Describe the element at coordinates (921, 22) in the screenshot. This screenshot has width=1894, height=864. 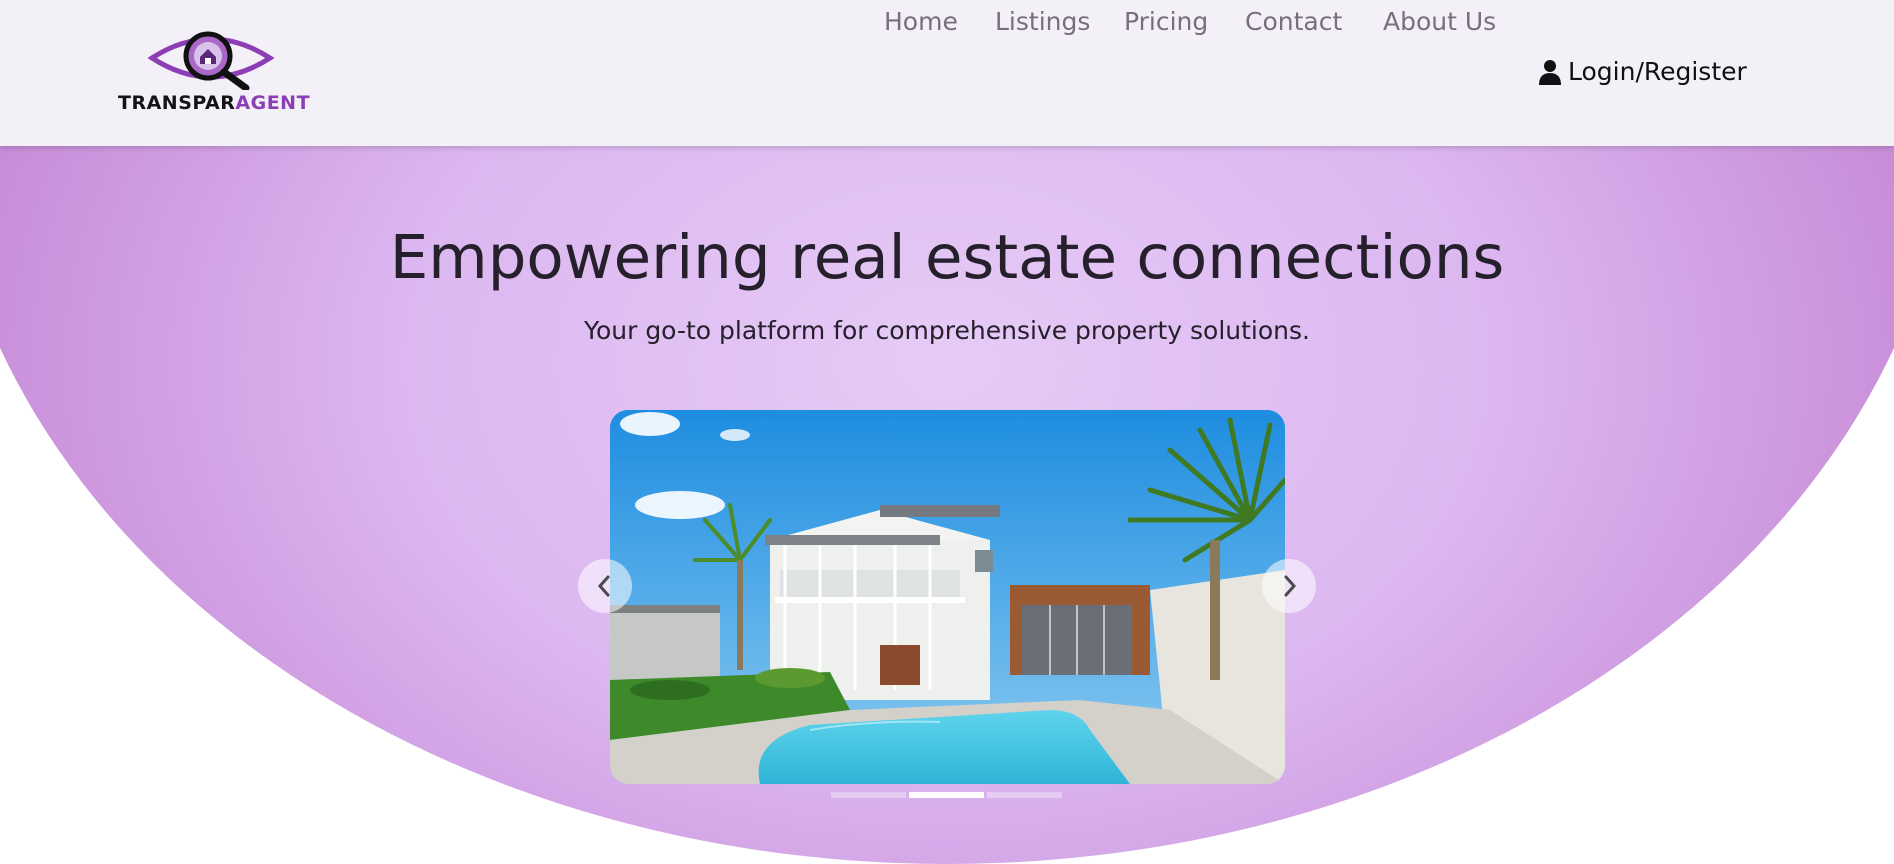
I see `nav-home: Home` at that location.